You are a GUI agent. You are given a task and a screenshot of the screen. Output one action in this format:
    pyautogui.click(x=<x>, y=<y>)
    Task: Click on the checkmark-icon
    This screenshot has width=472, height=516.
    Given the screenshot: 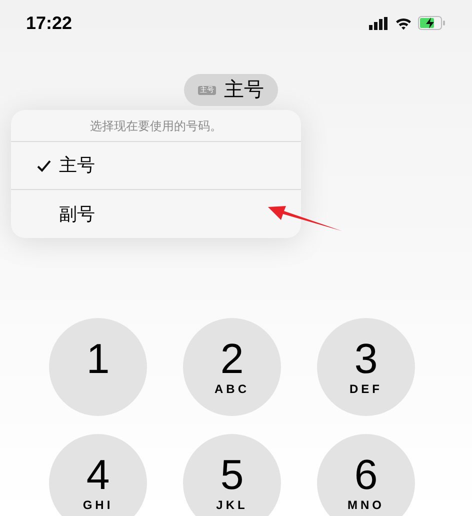 What is the action you would take?
    pyautogui.click(x=44, y=166)
    